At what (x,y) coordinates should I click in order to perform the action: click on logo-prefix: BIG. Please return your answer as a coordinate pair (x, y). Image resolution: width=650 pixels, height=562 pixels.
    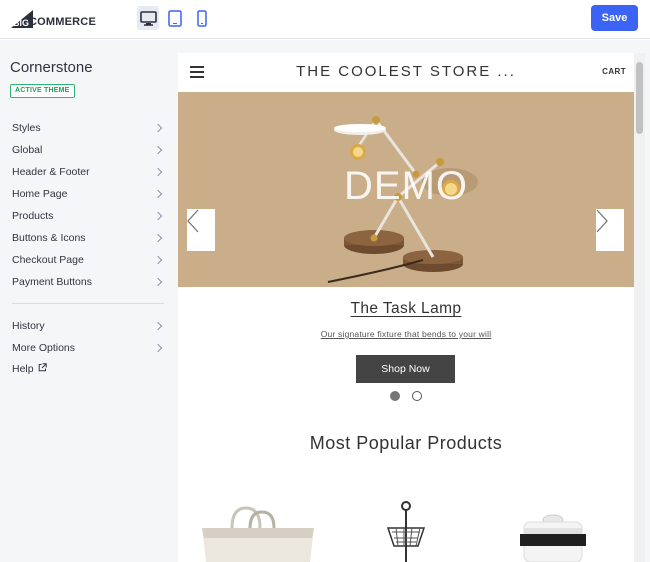
    Looking at the image, I should click on (21, 23).